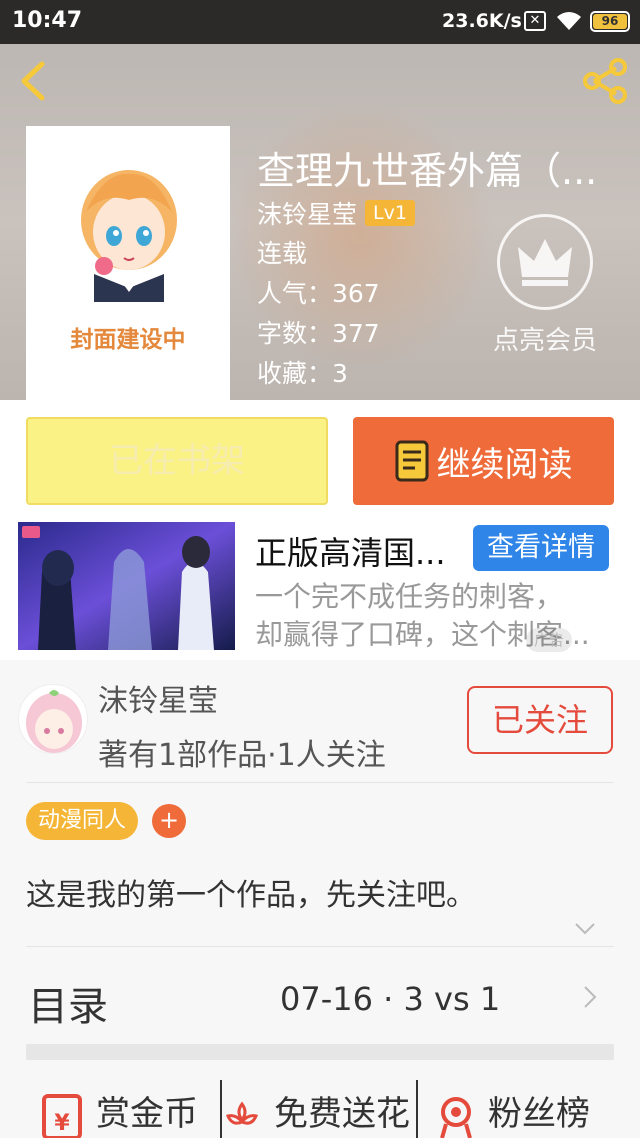 Image resolution: width=640 pixels, height=1138 pixels. I want to click on ranking-medal-icon, so click(456, 1117).